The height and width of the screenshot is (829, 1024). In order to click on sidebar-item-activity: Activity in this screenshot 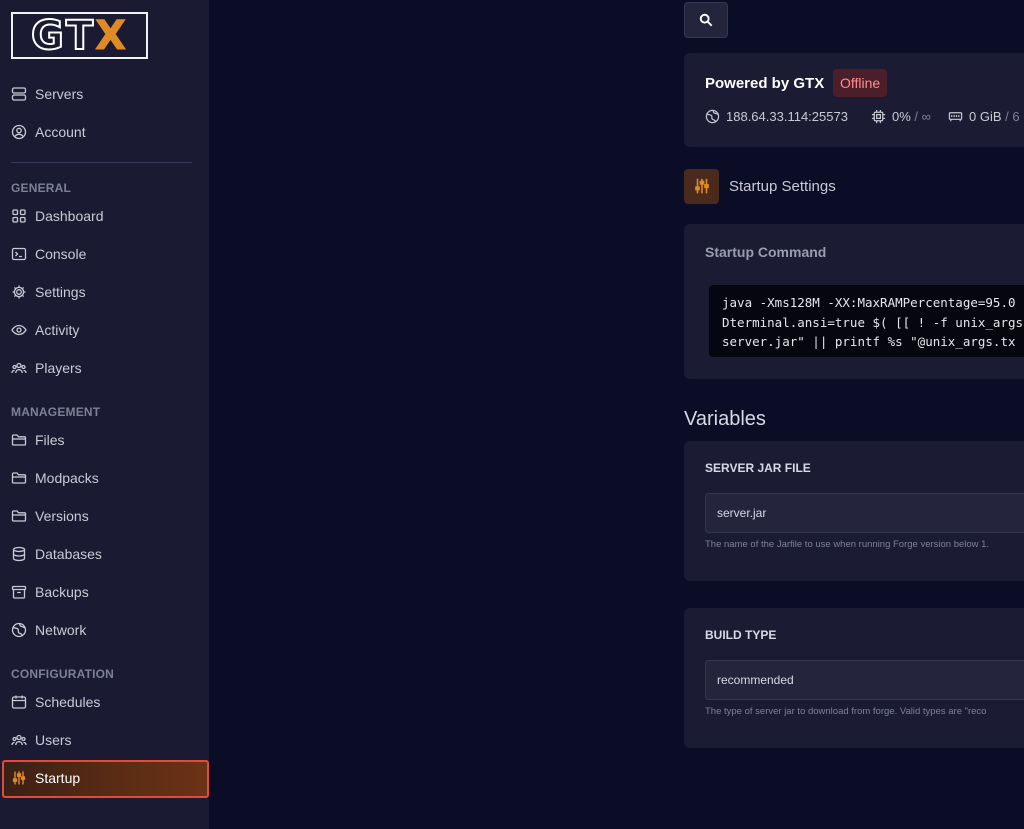, I will do `click(45, 330)`.